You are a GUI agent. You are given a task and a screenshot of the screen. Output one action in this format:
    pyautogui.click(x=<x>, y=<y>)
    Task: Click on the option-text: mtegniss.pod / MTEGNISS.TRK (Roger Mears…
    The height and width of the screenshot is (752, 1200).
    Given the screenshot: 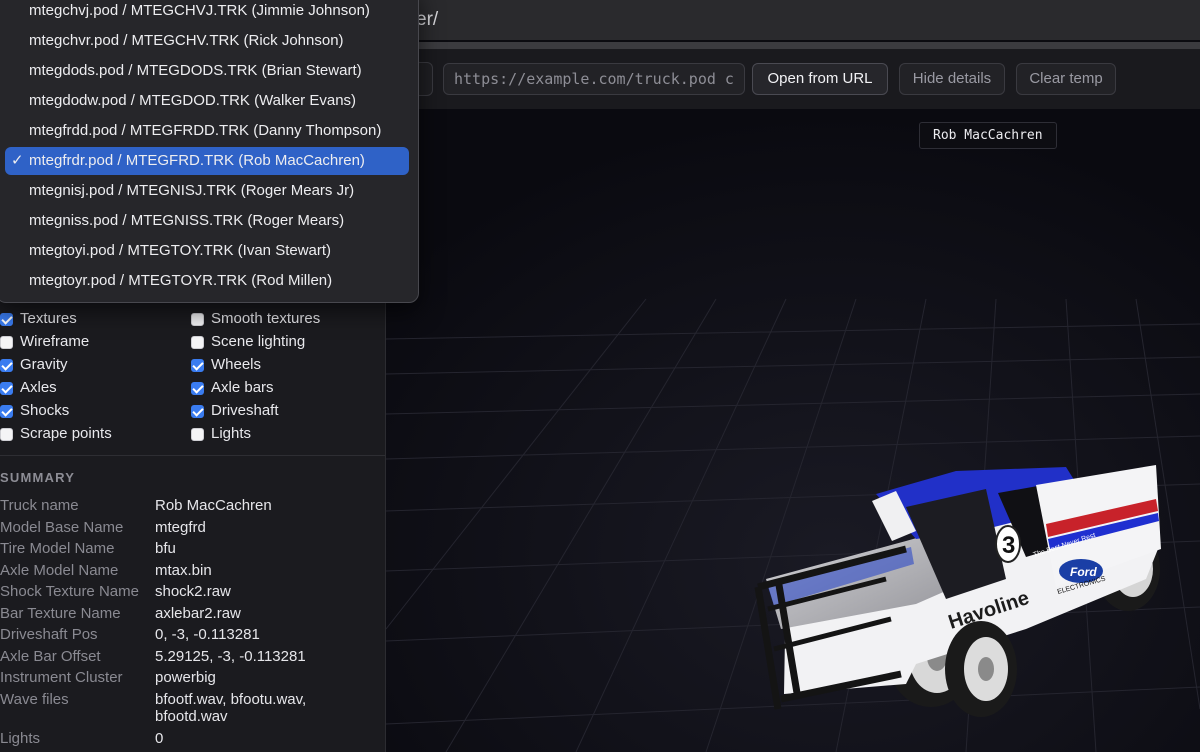 What is the action you would take?
    pyautogui.click(x=187, y=220)
    